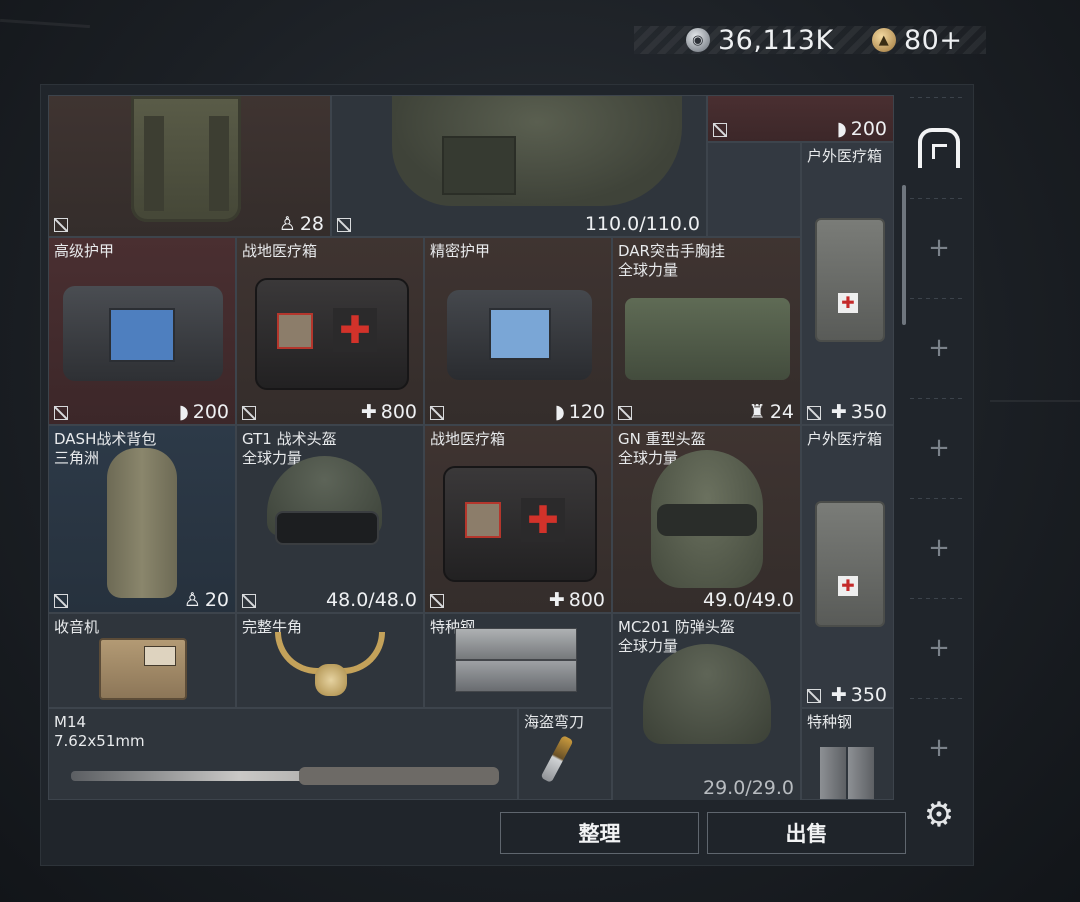 This screenshot has height=902, width=1080. I want to click on item-stat: ◗ 200, so click(203, 412).